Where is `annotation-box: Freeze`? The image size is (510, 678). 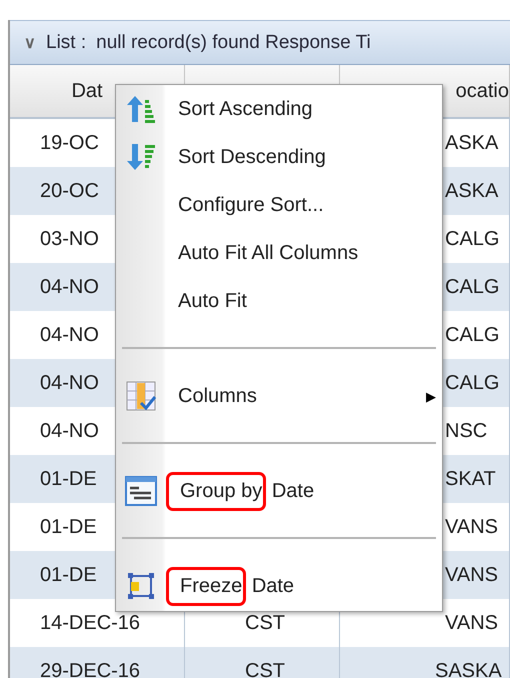 annotation-box: Freeze is located at coordinates (206, 586).